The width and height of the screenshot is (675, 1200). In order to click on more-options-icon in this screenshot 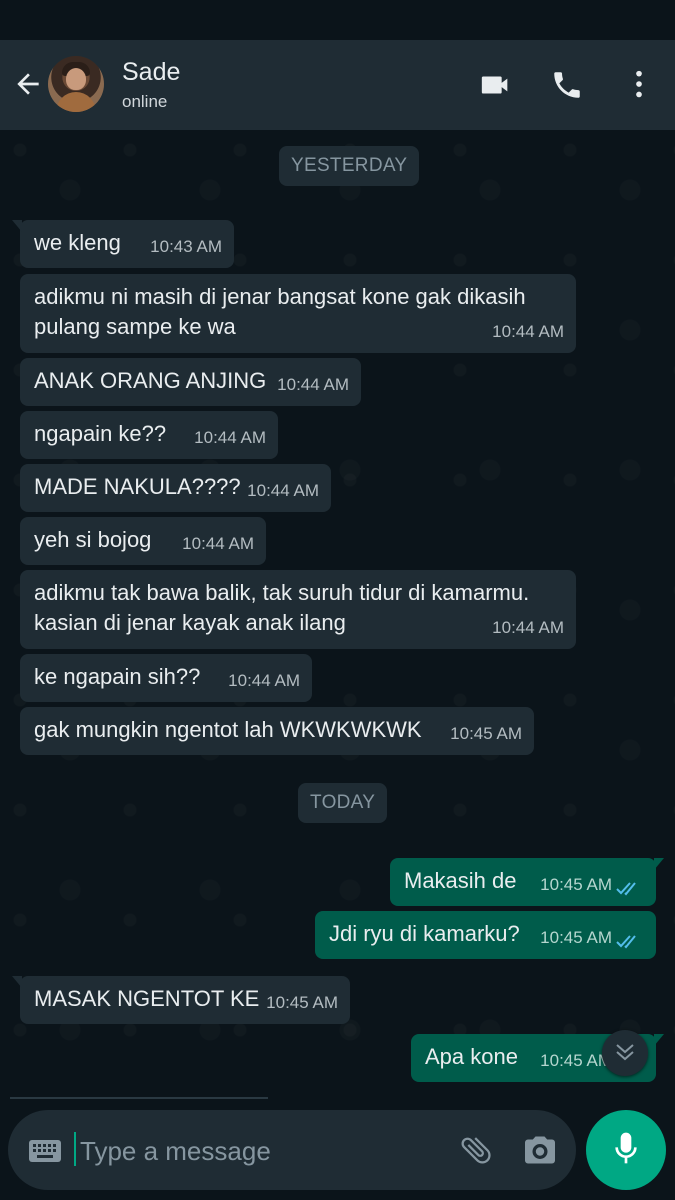, I will do `click(639, 85)`.